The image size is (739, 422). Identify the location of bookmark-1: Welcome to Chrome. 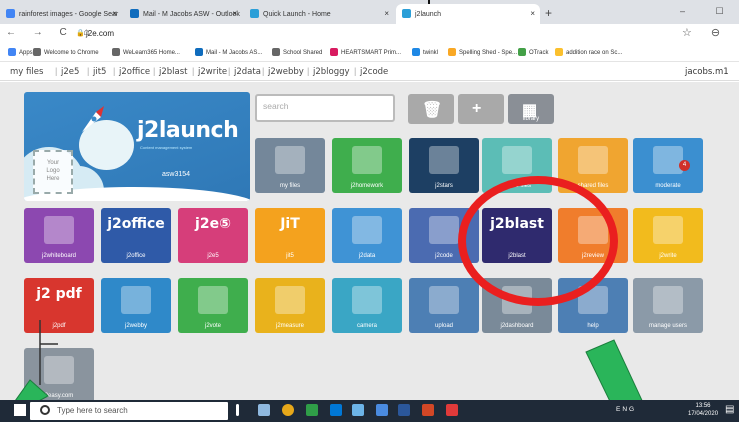
(66, 52).